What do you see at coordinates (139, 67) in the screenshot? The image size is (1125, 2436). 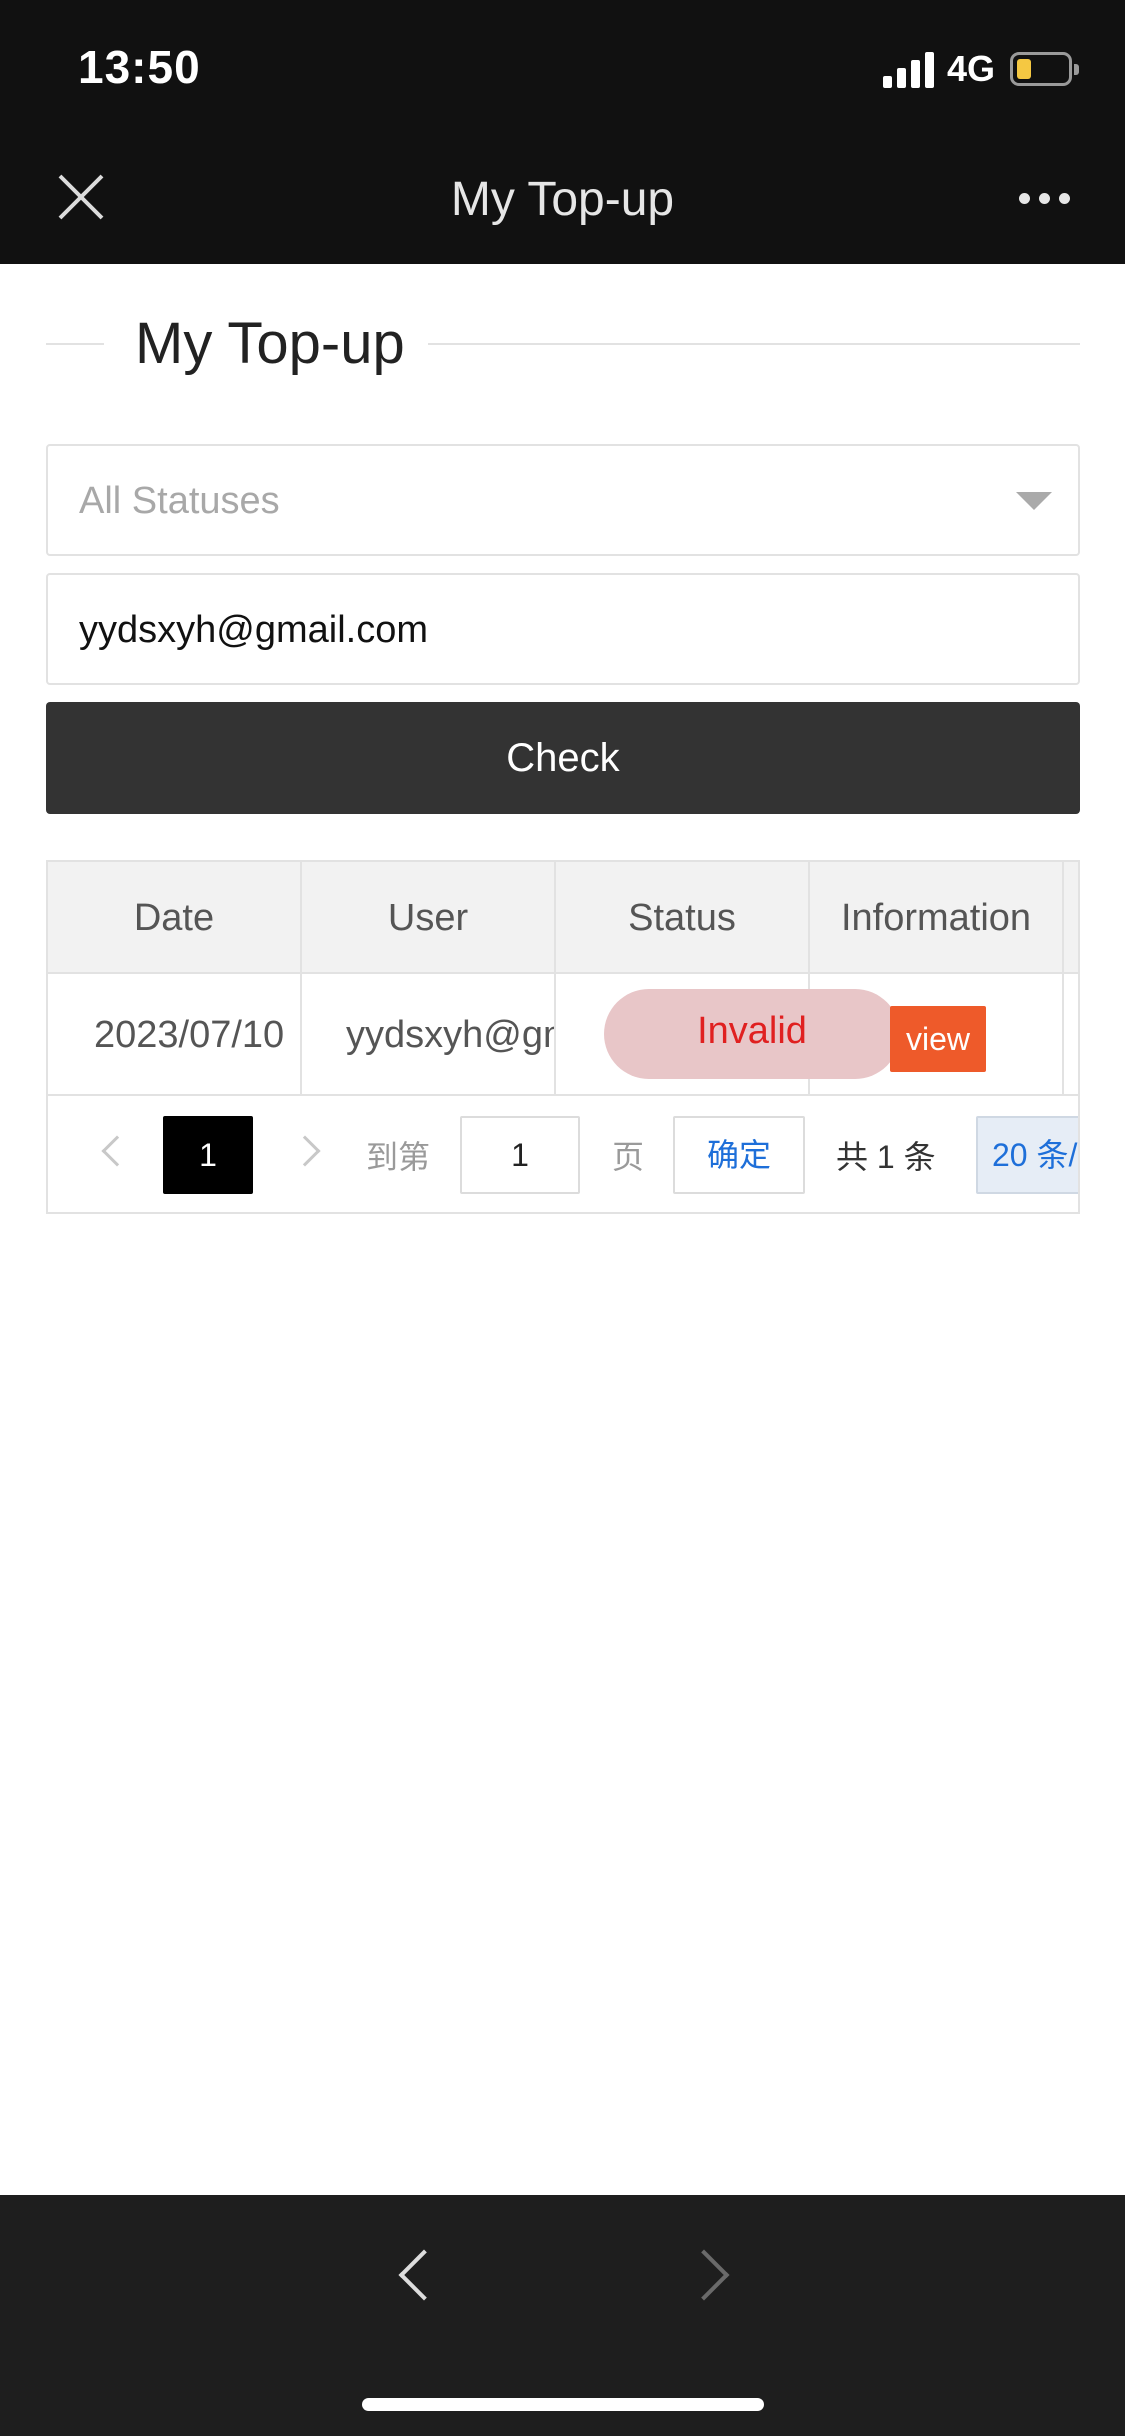 I see `status-time: 13:50` at bounding box center [139, 67].